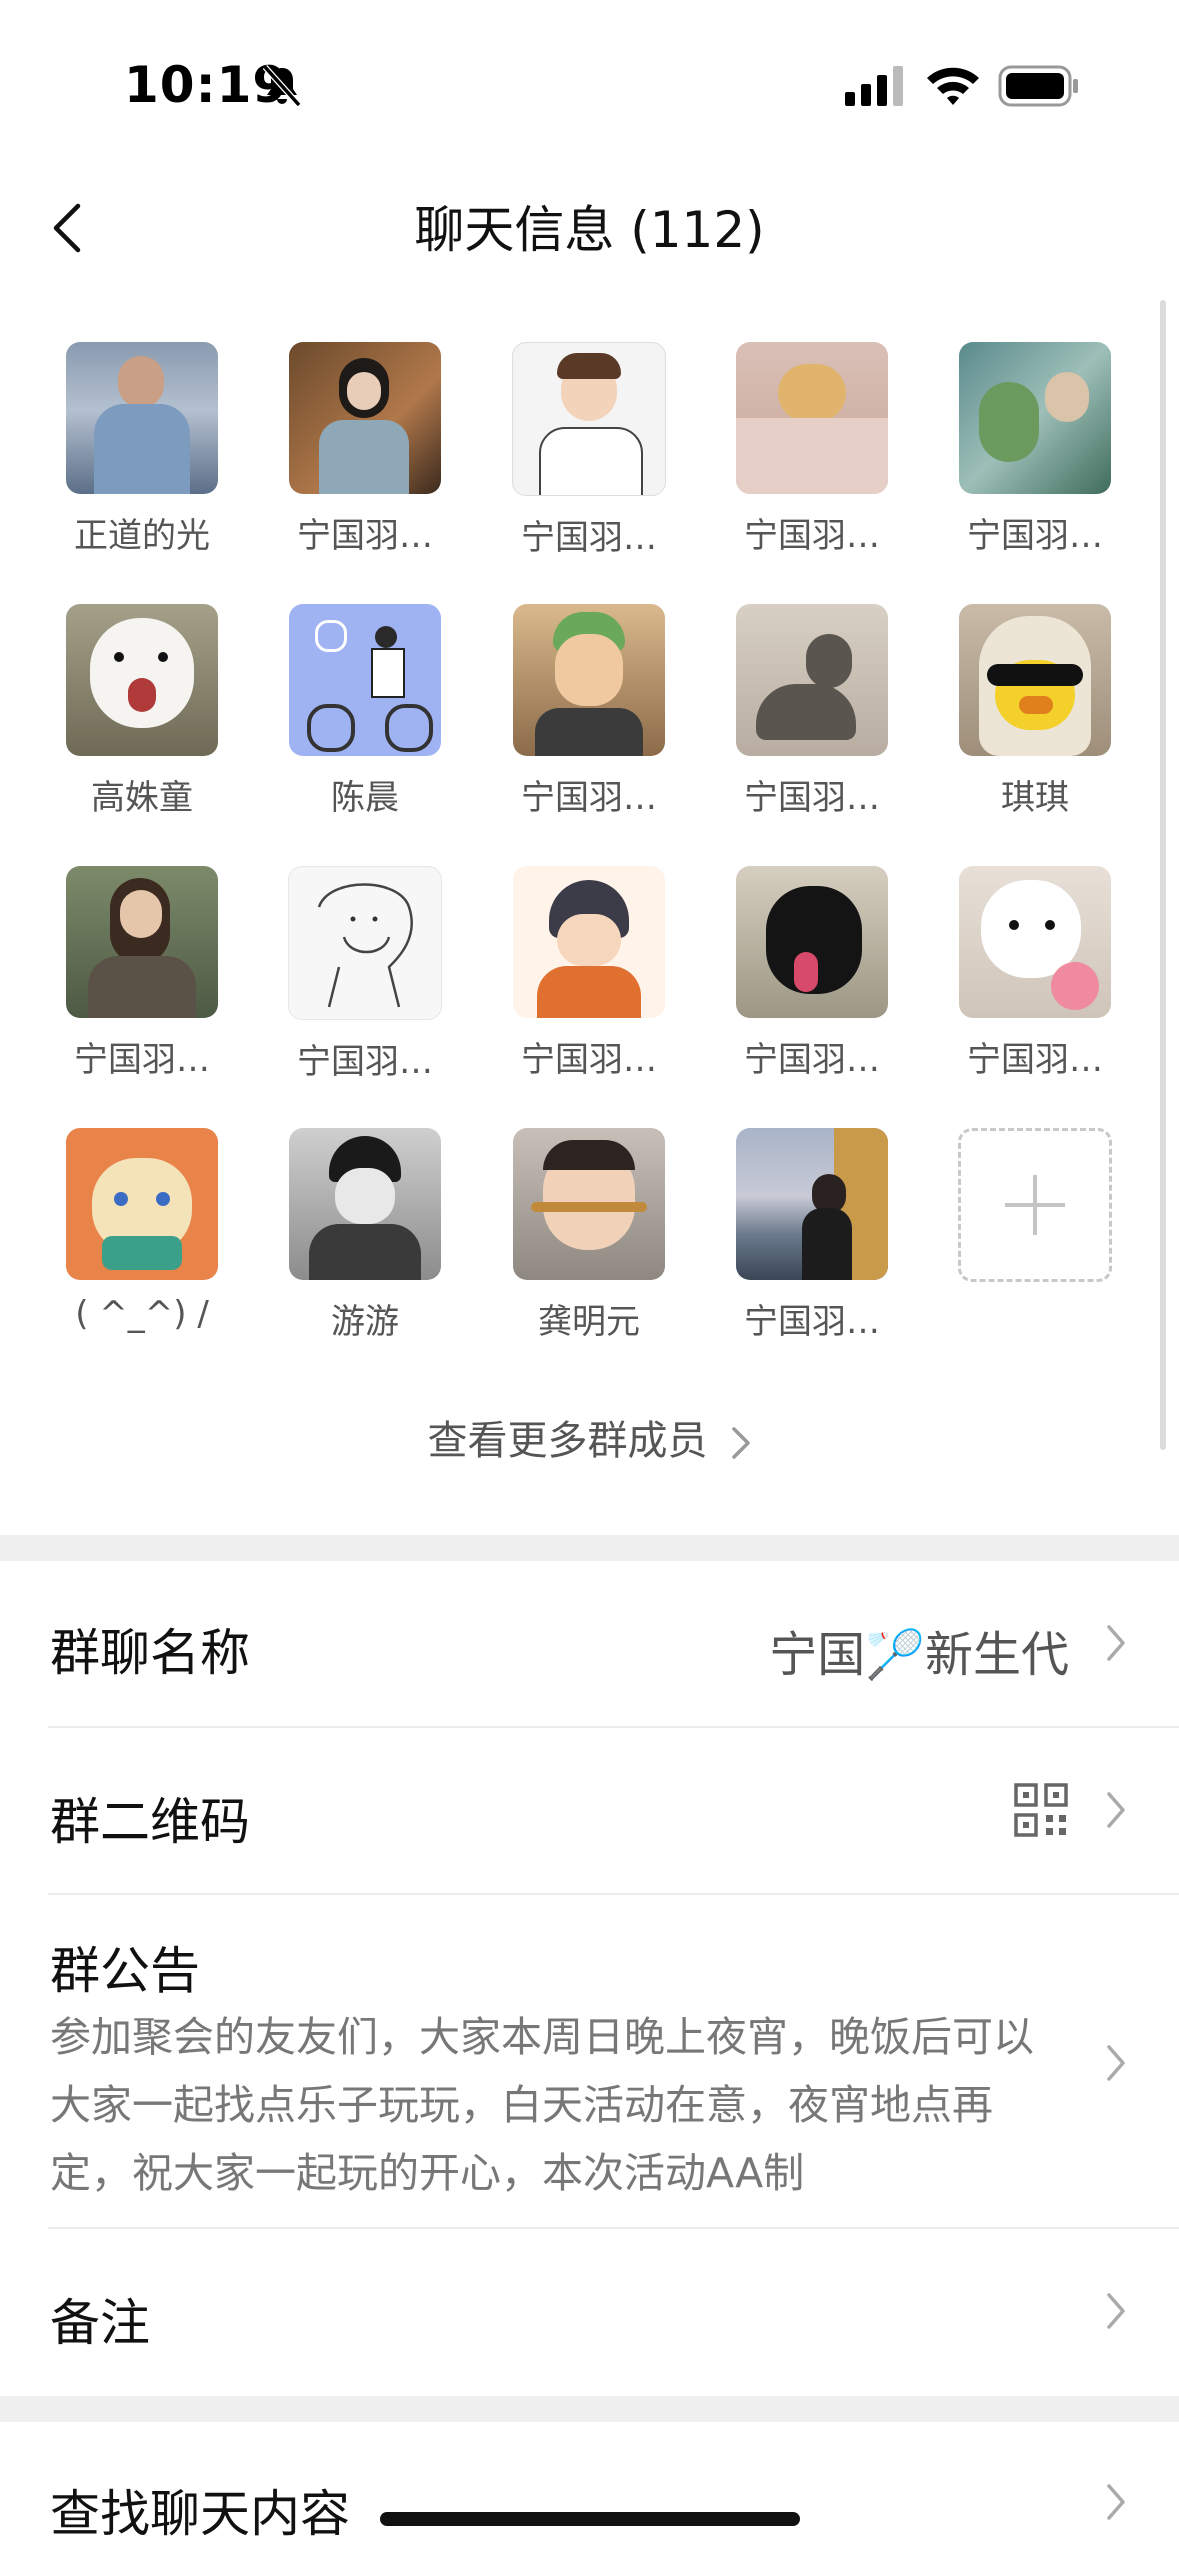 The height and width of the screenshot is (2556, 1179). Describe the element at coordinates (142, 1314) in the screenshot. I see `member-name: ( ^_^) /` at that location.